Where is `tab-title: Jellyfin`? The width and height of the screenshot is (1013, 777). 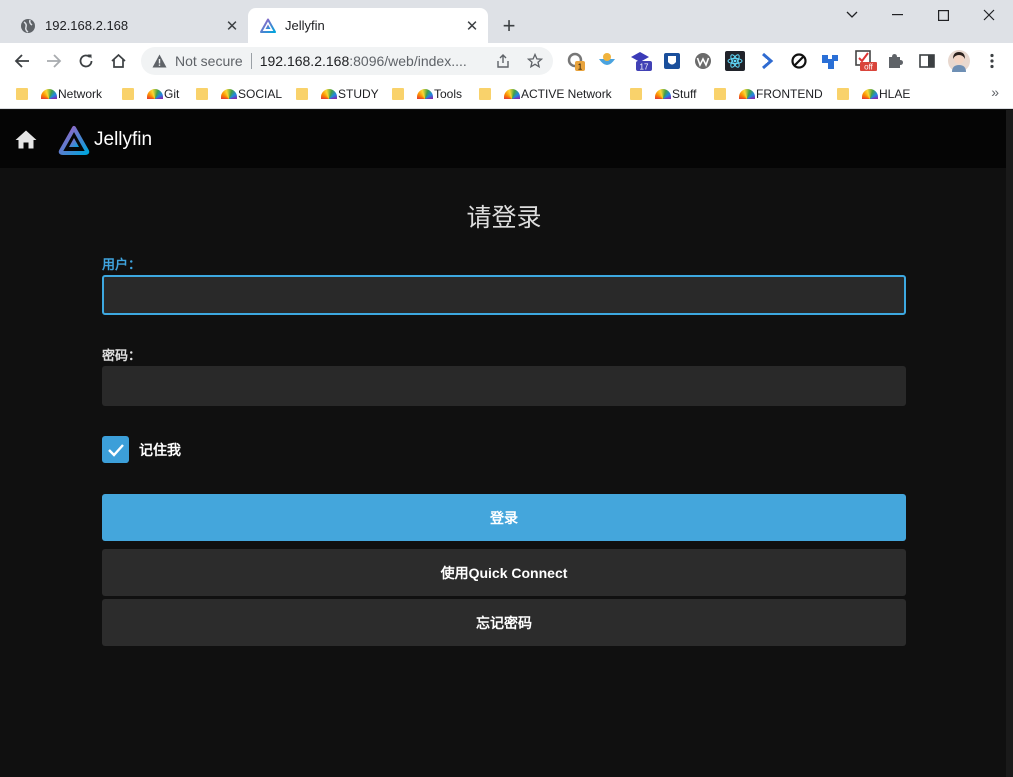
tab-title: Jellyfin is located at coordinates (305, 25).